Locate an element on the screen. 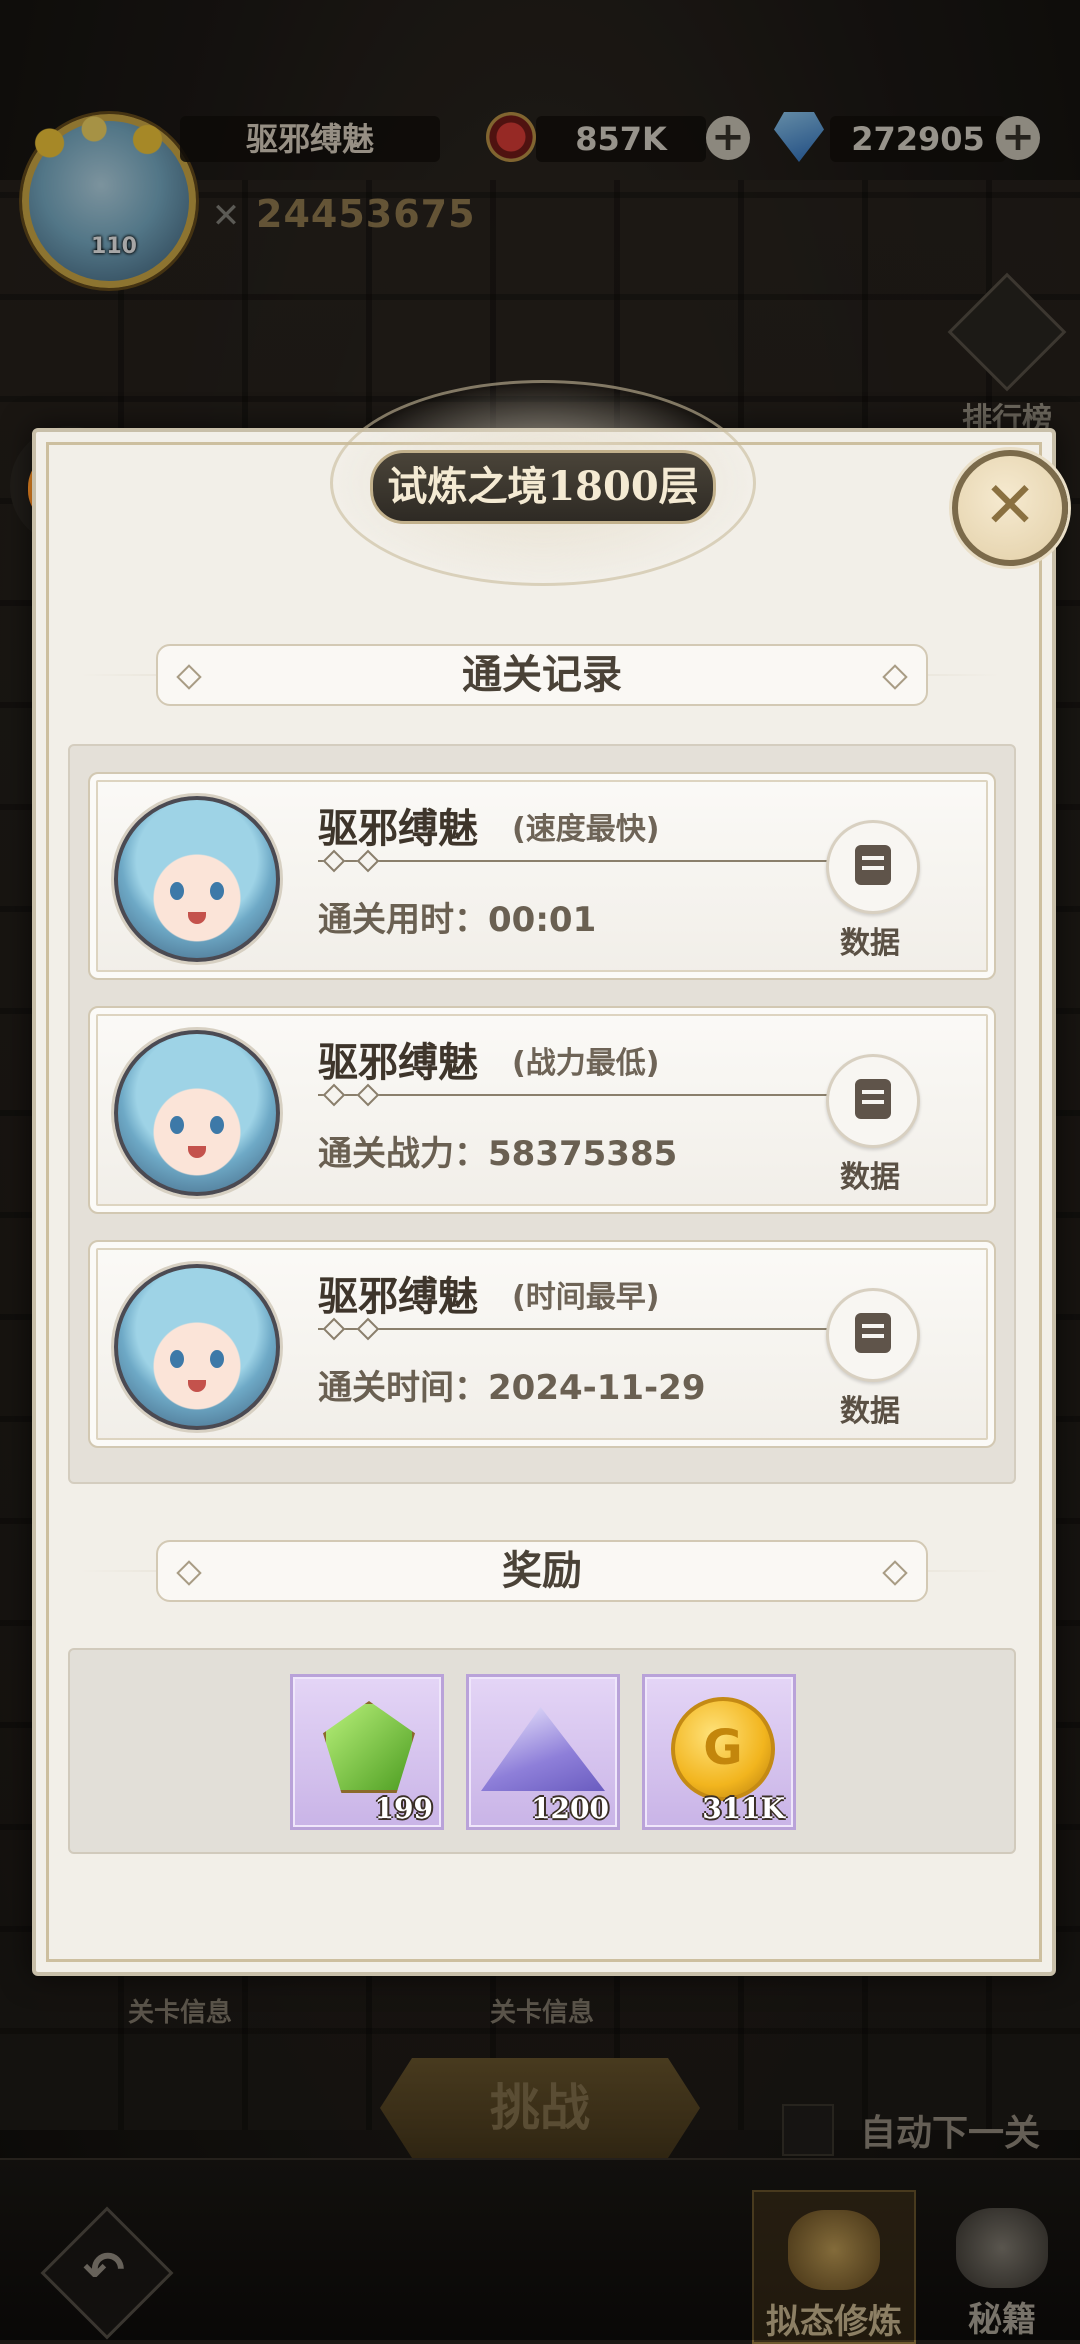  record-stat: 通关时间：2024-11-29 is located at coordinates (512, 1388).